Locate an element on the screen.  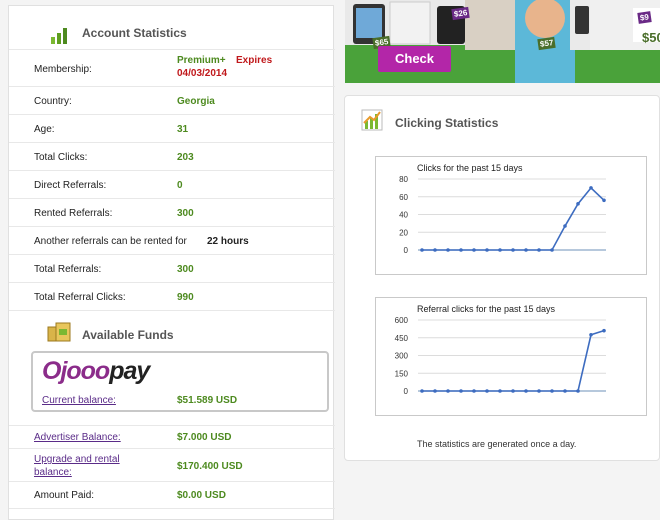
available-funds-header: Available Funds is located at coordinates (172, 331).